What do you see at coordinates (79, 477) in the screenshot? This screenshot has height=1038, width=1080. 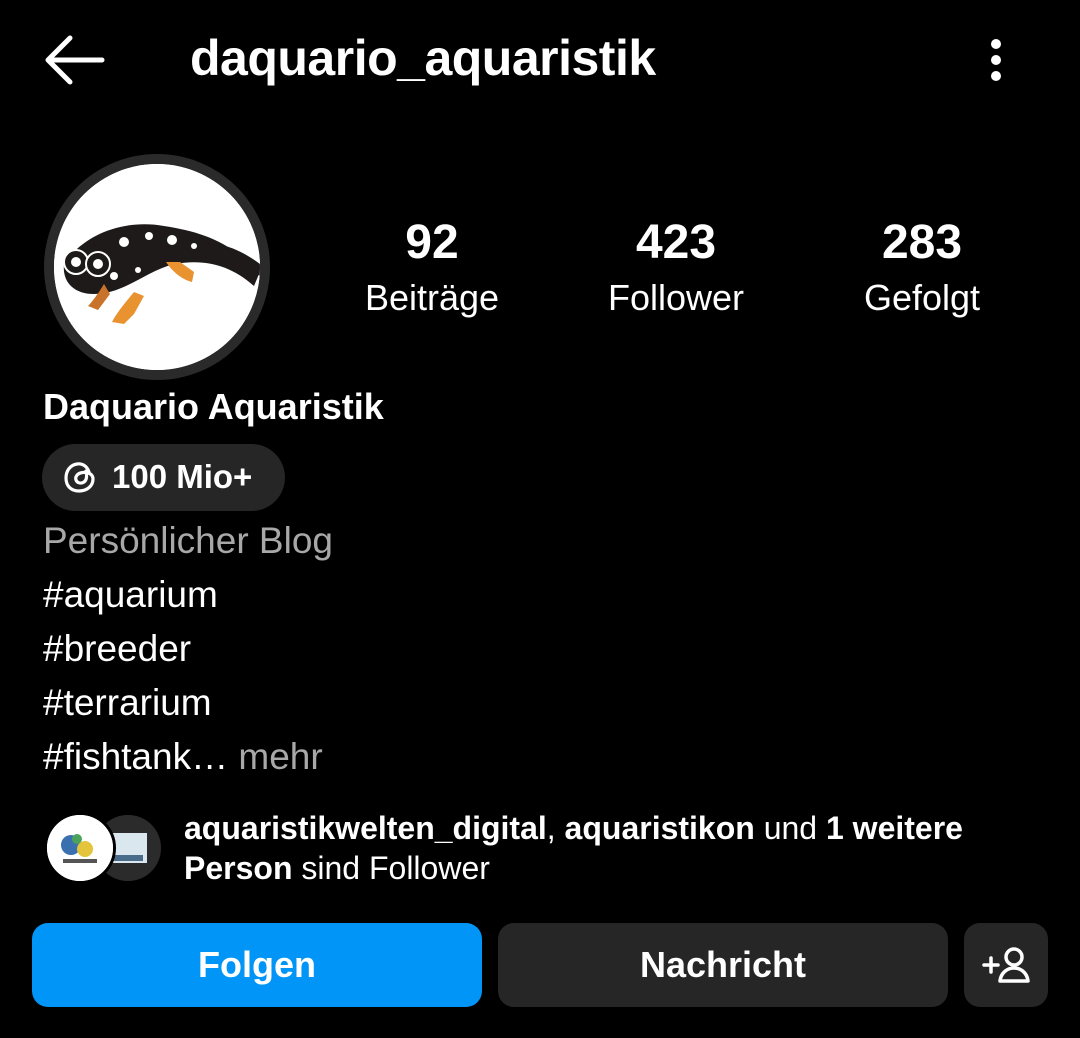 I see `threads-icon` at bounding box center [79, 477].